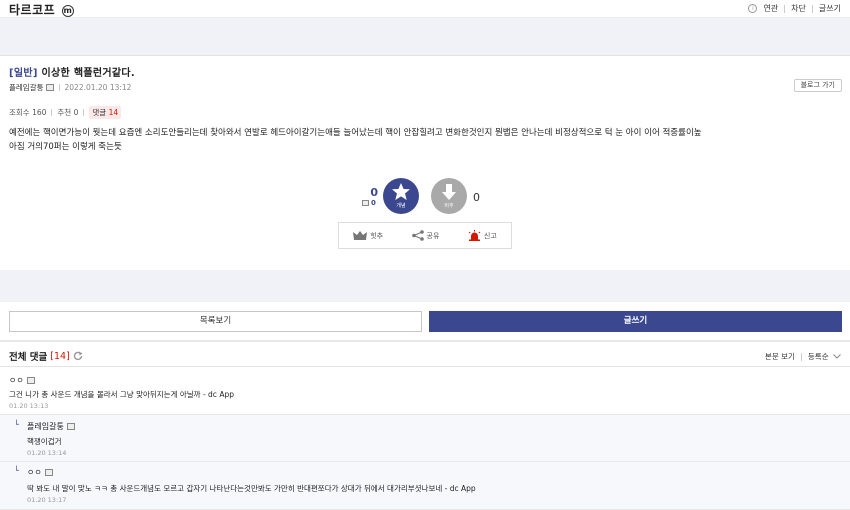 The image size is (850, 510). What do you see at coordinates (476, 197) in the screenshot?
I see `downvote-count: 0` at bounding box center [476, 197].